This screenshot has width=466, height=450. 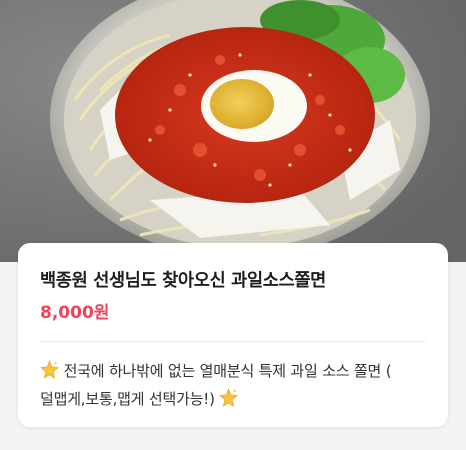 I want to click on divider, so click(x=233, y=341).